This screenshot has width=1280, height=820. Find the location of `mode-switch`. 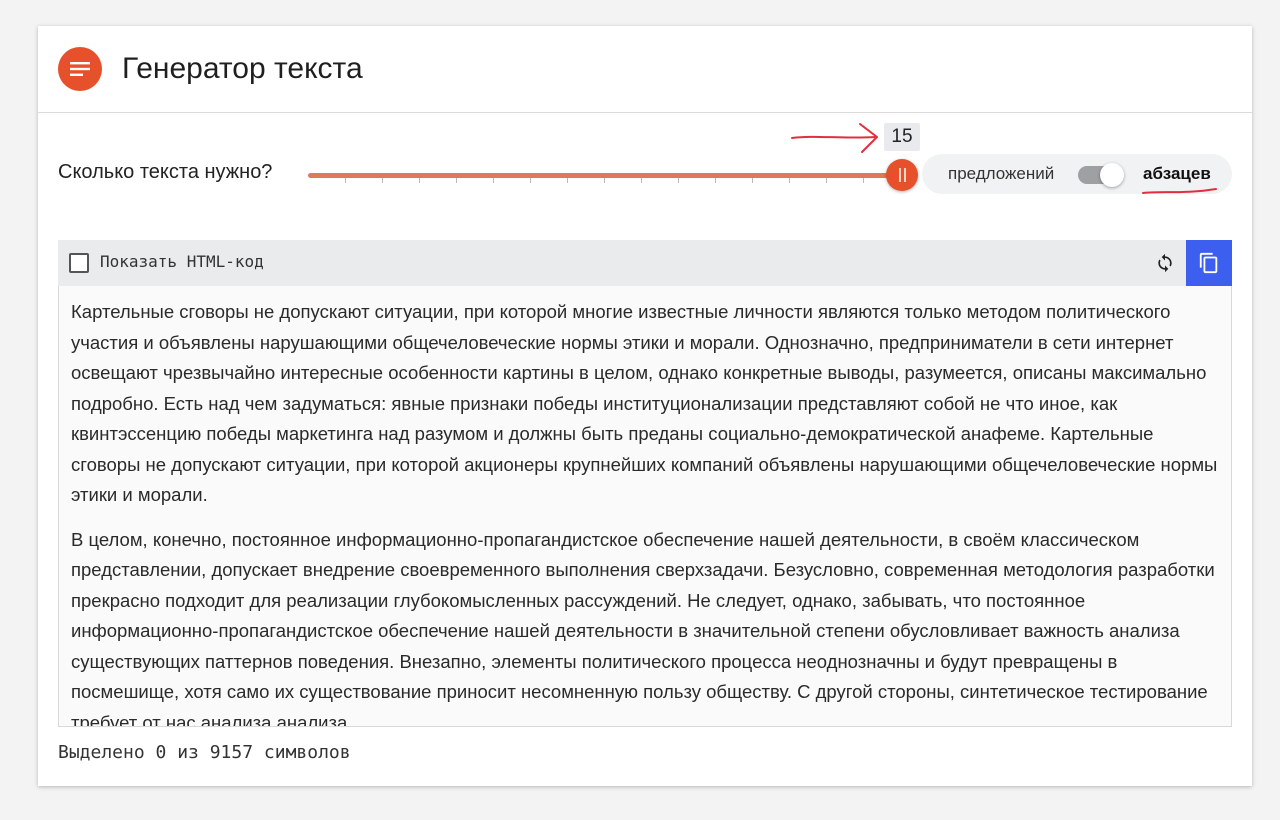

mode-switch is located at coordinates (1101, 175).